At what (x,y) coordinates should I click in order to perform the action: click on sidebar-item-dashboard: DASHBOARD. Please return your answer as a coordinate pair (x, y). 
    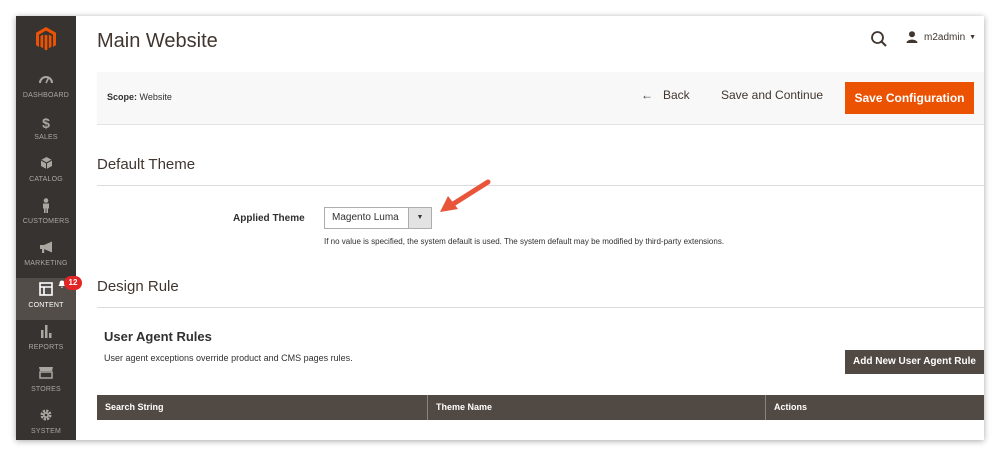
    Looking at the image, I should click on (46, 89).